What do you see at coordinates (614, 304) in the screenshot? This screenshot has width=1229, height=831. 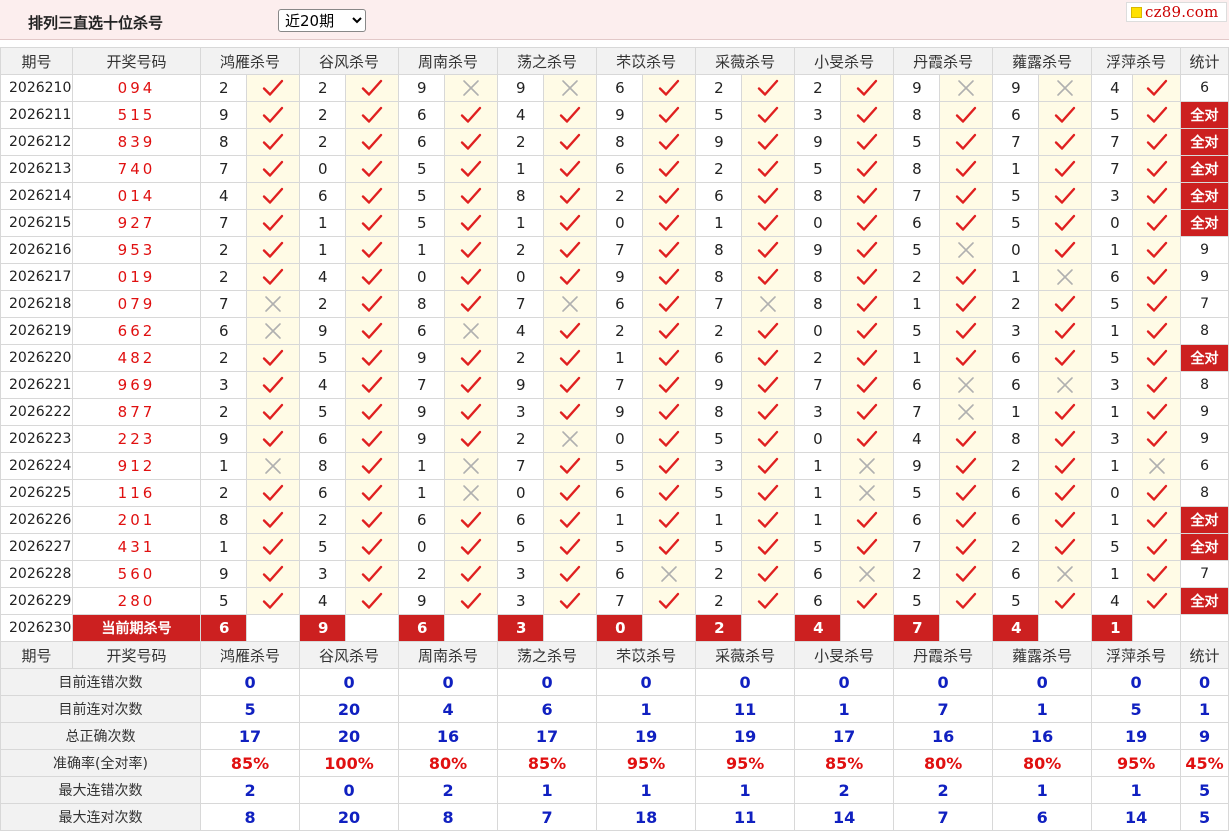 I see `table-row: 2026218 079 7 2 8 7 6 7 8 1 2 5 7` at bounding box center [614, 304].